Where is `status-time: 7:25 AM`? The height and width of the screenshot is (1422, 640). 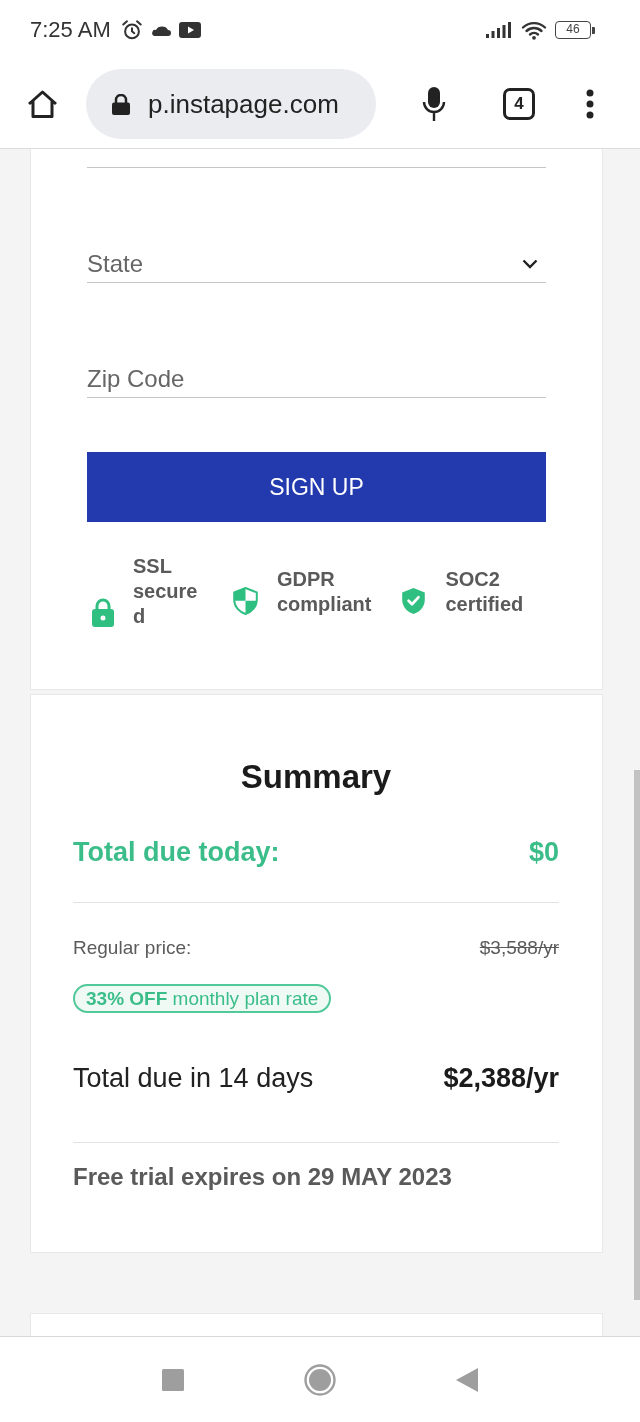 status-time: 7:25 AM is located at coordinates (70, 30).